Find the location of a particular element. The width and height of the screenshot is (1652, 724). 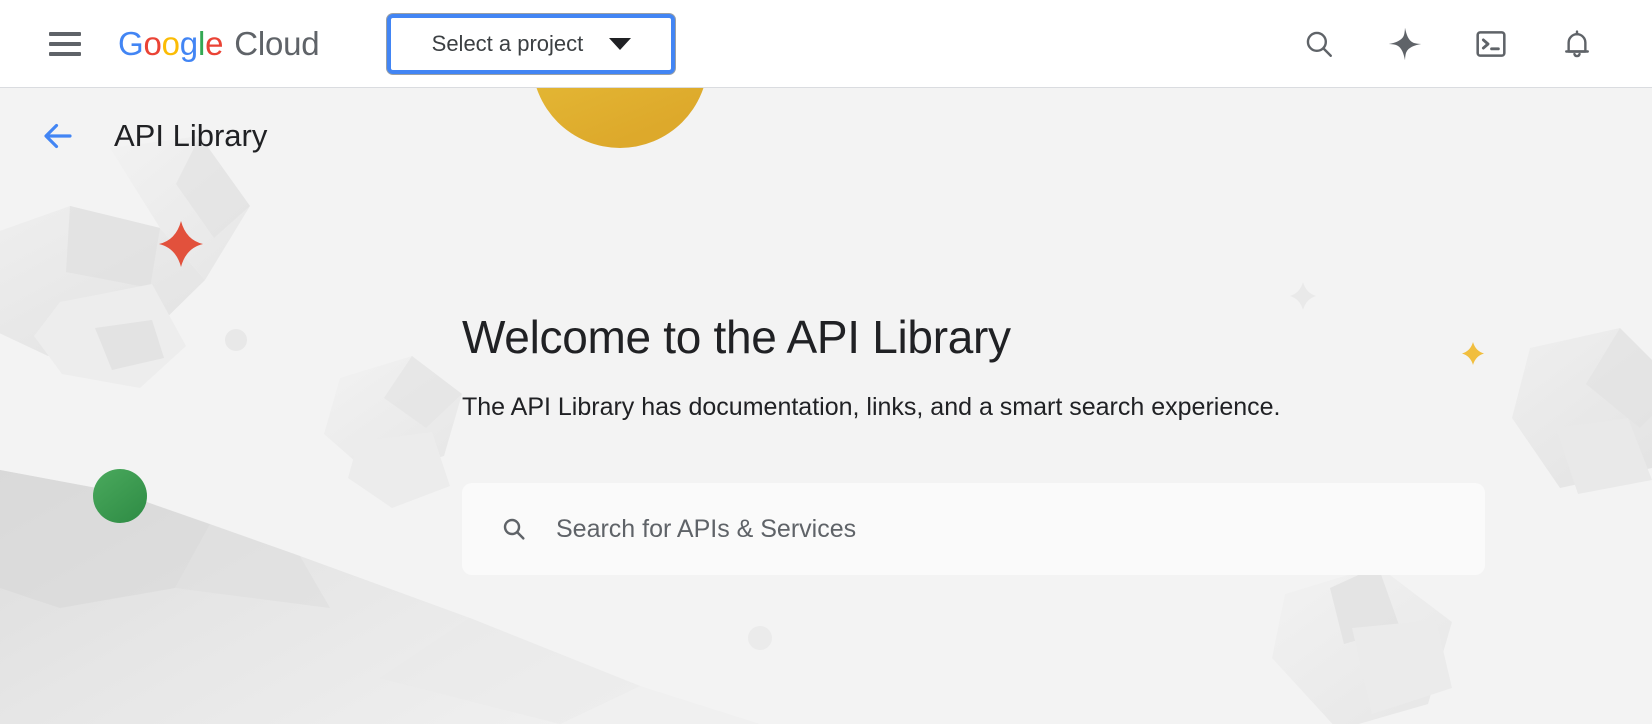

top-navigation-bar: Google Cloud Select a project is located at coordinates (826, 44).